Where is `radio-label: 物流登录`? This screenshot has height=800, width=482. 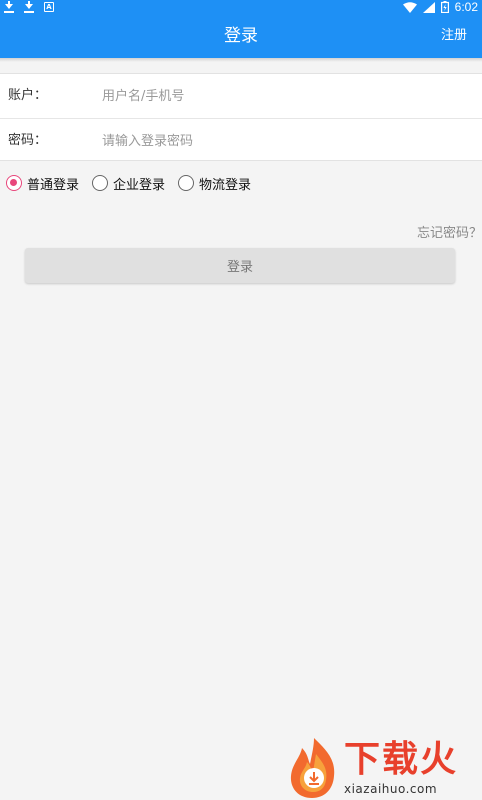
radio-label: 物流登录 is located at coordinates (225, 185).